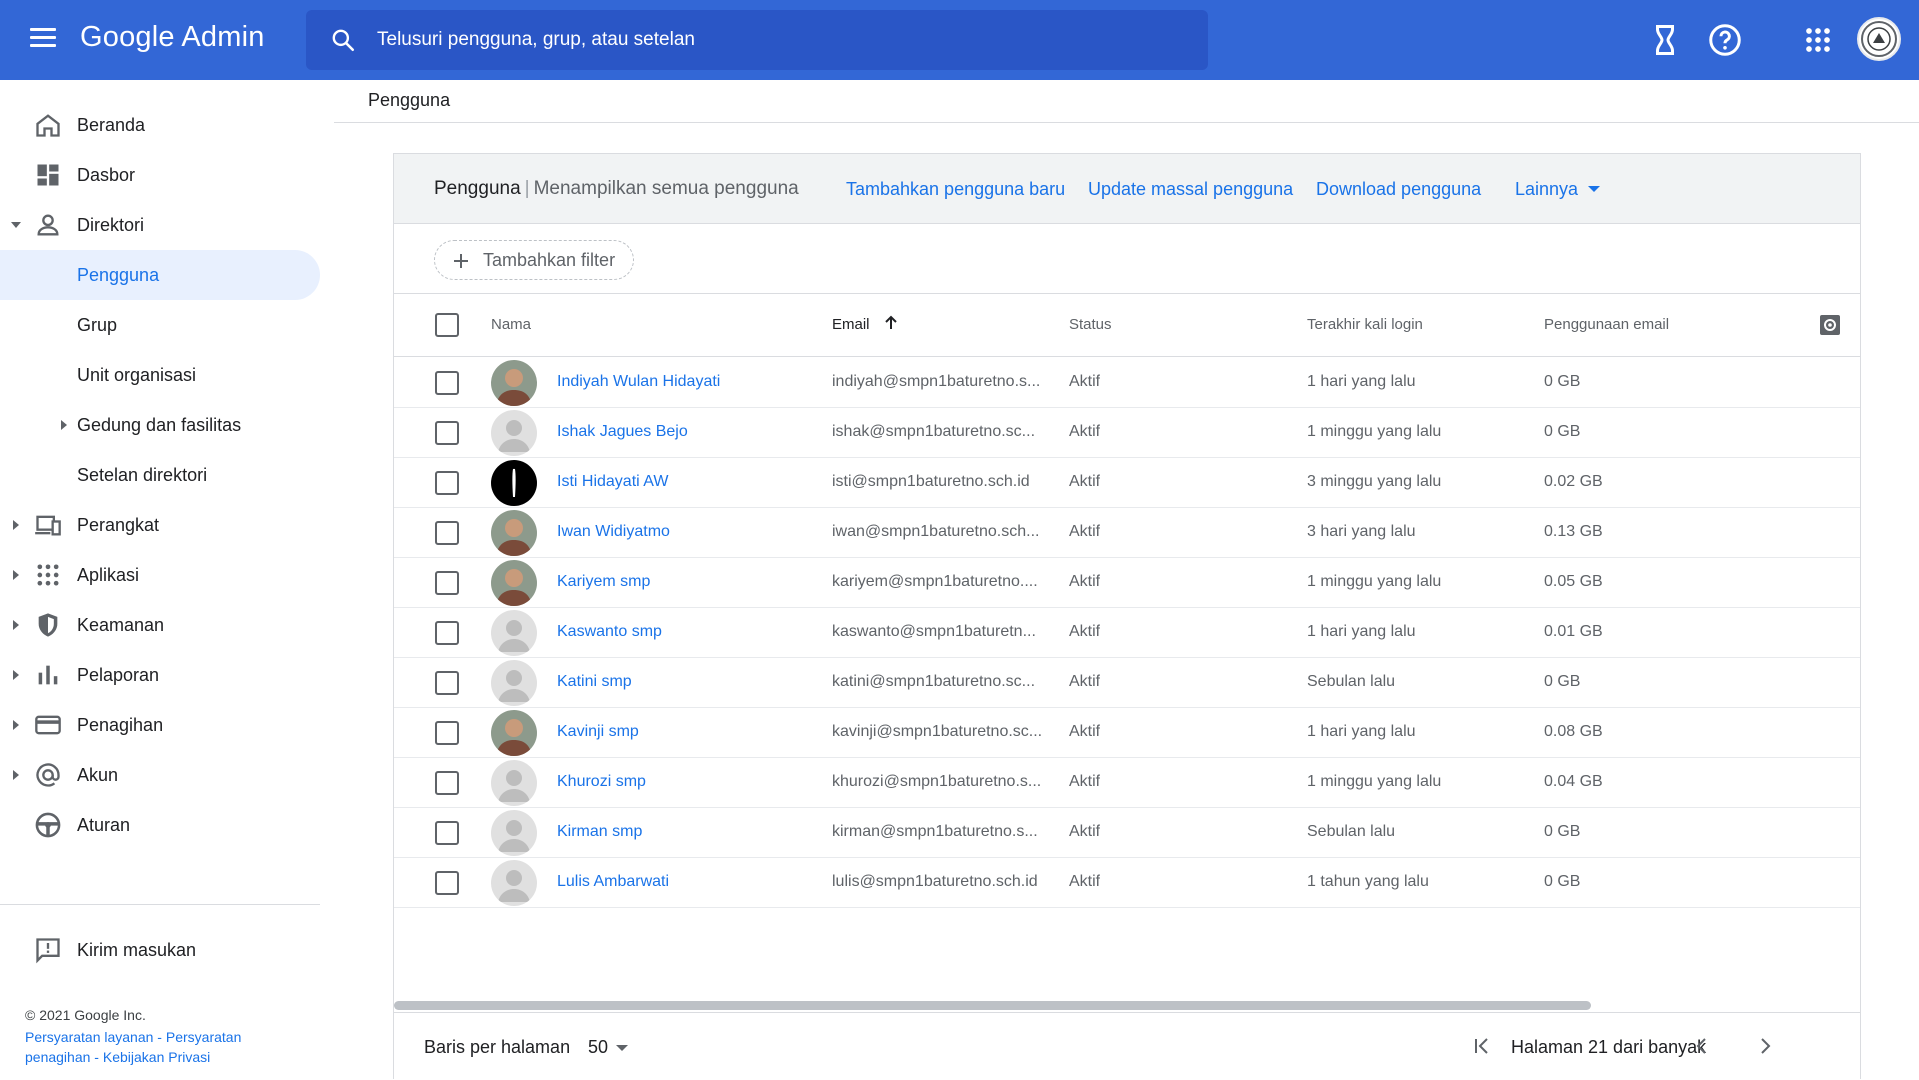 Image resolution: width=1919 pixels, height=1080 pixels. What do you see at coordinates (598, 732) in the screenshot?
I see `user-name-link: Kavinji smp` at bounding box center [598, 732].